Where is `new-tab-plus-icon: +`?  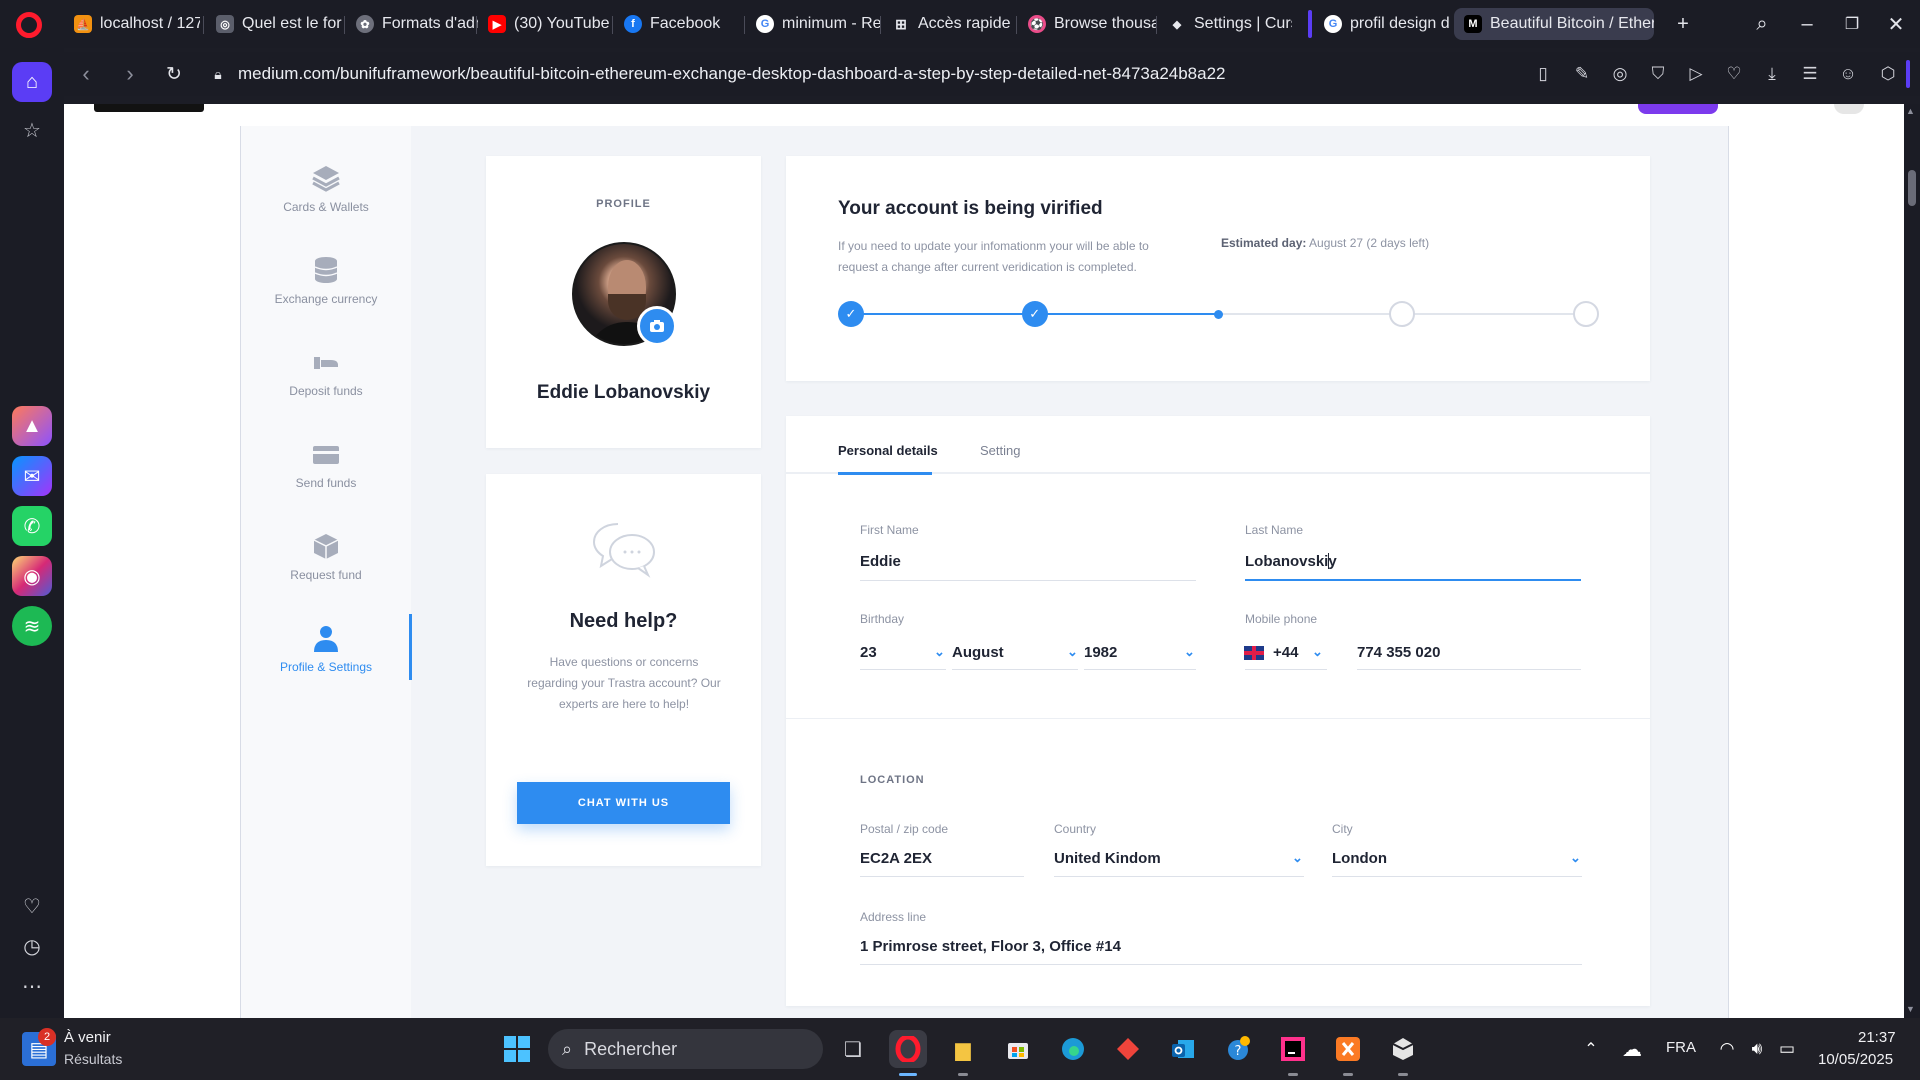 new-tab-plus-icon: + is located at coordinates (1683, 24).